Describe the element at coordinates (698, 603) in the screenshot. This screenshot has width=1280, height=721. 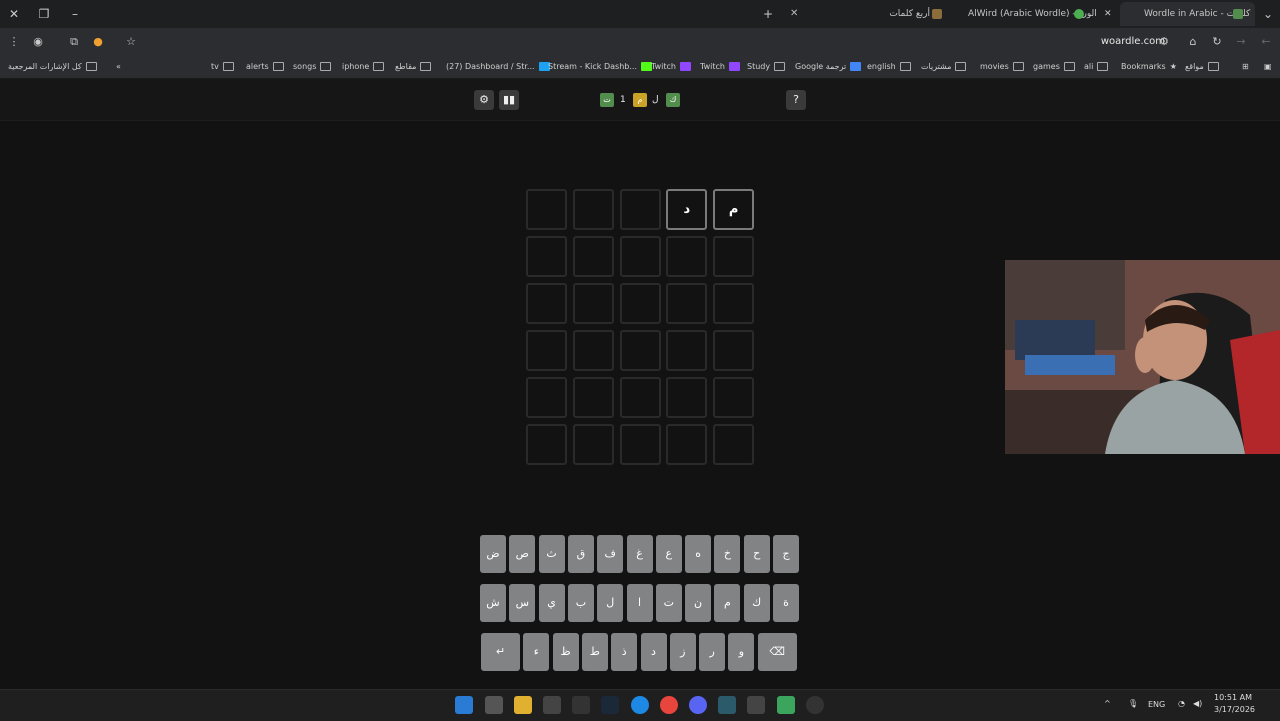
I see `key: ن` at that location.